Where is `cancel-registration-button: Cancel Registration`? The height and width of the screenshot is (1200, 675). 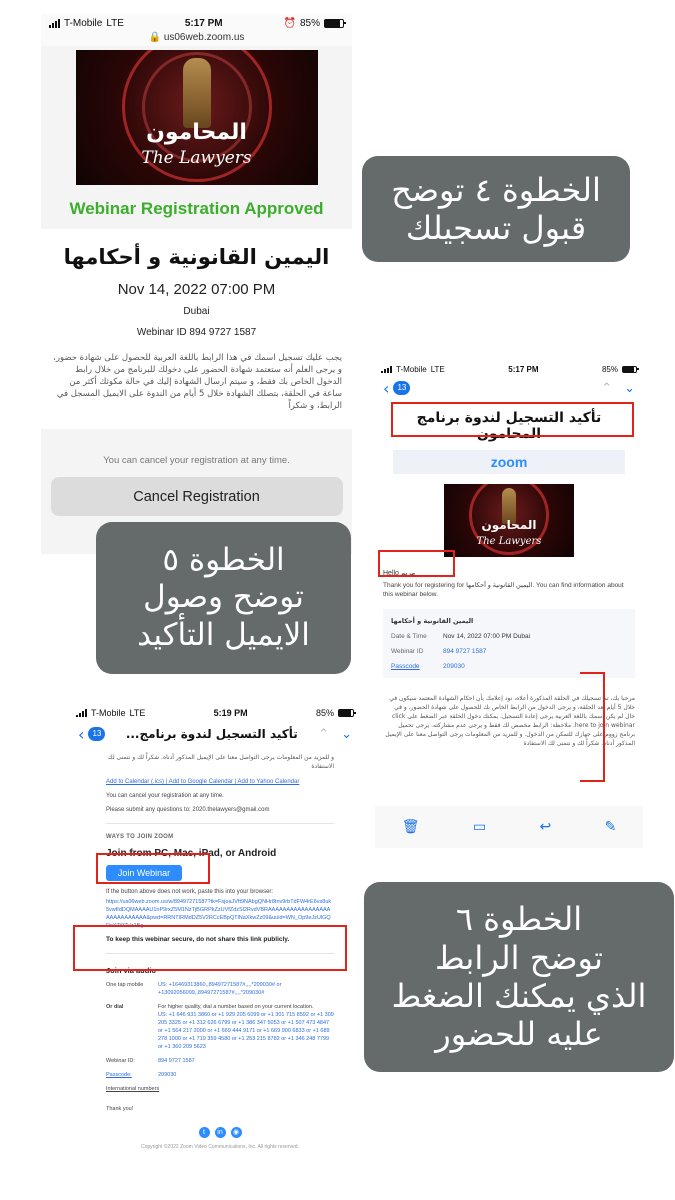
cancel-registration-button: Cancel Registration is located at coordinates (196, 496).